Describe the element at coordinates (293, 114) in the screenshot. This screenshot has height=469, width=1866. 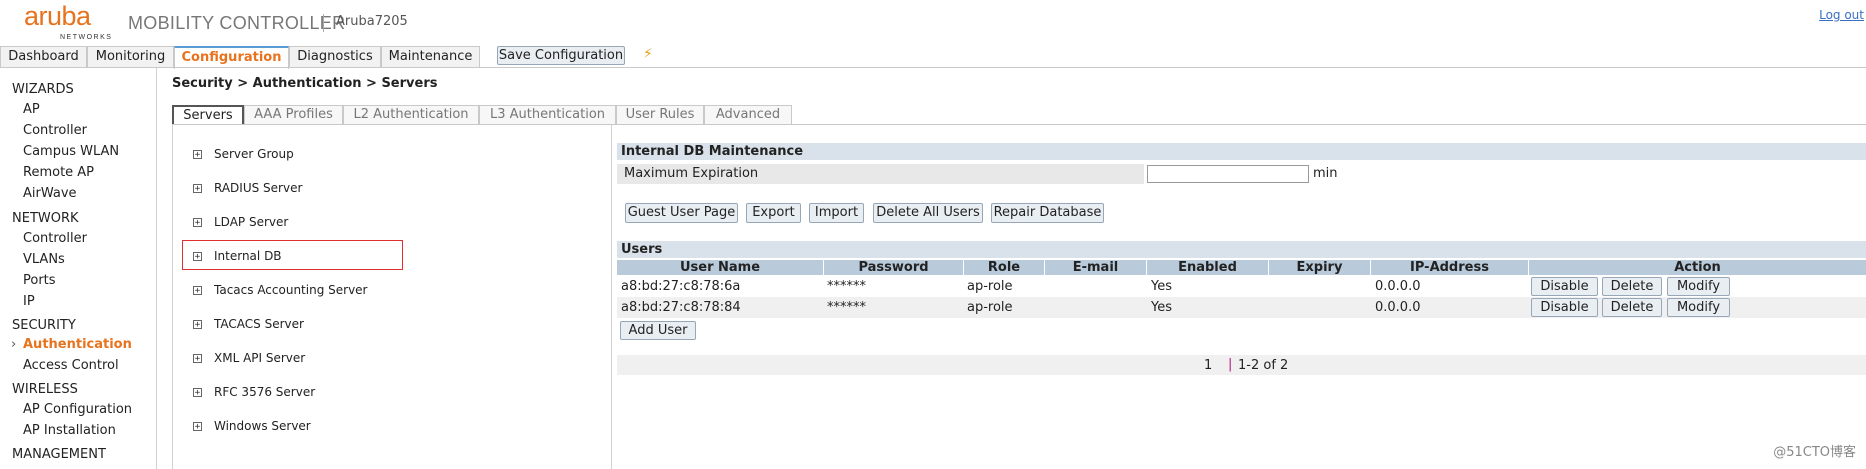
I see `tab-aaa-profiles: AAA Profiles` at that location.